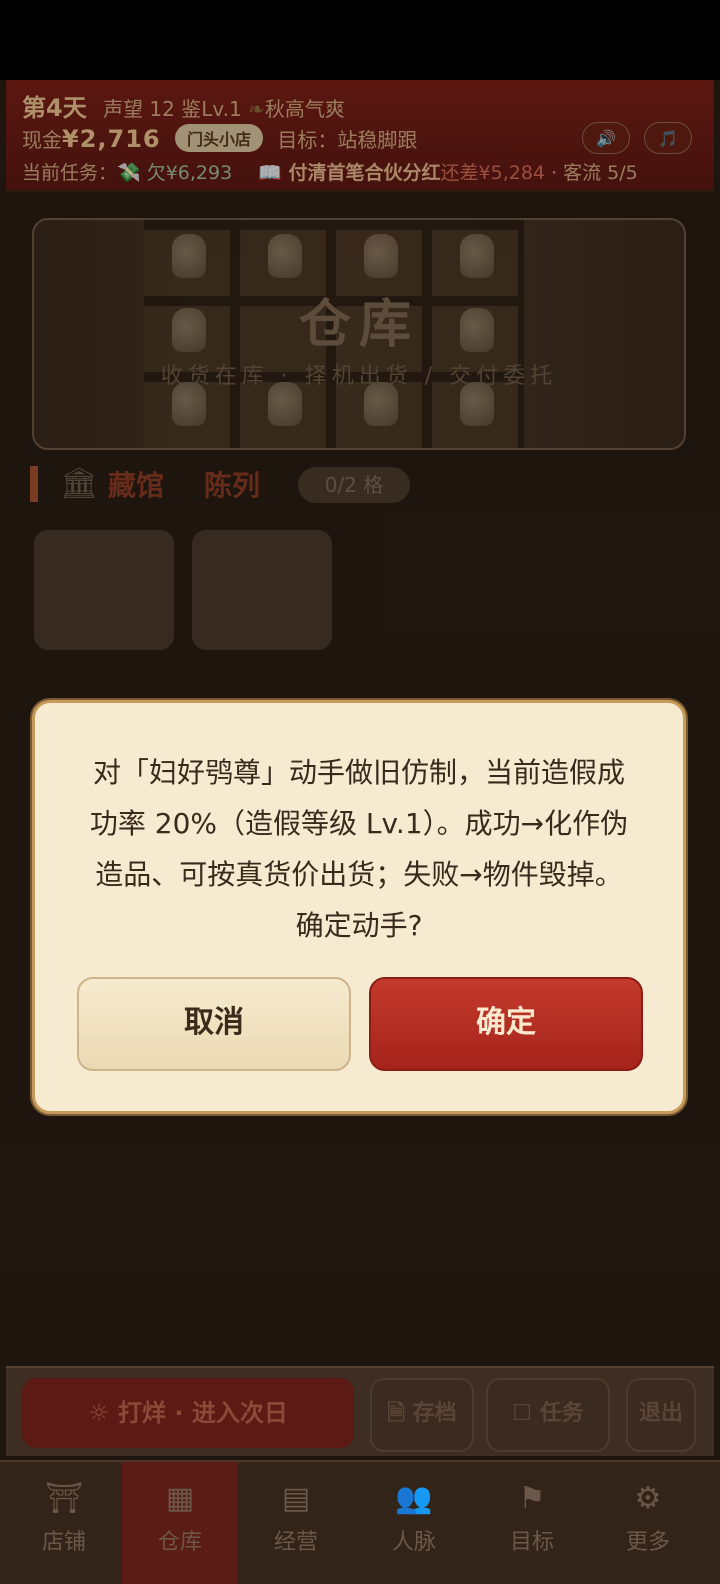 This screenshot has width=720, height=1584. I want to click on tab-label: 店铺, so click(63, 1542).